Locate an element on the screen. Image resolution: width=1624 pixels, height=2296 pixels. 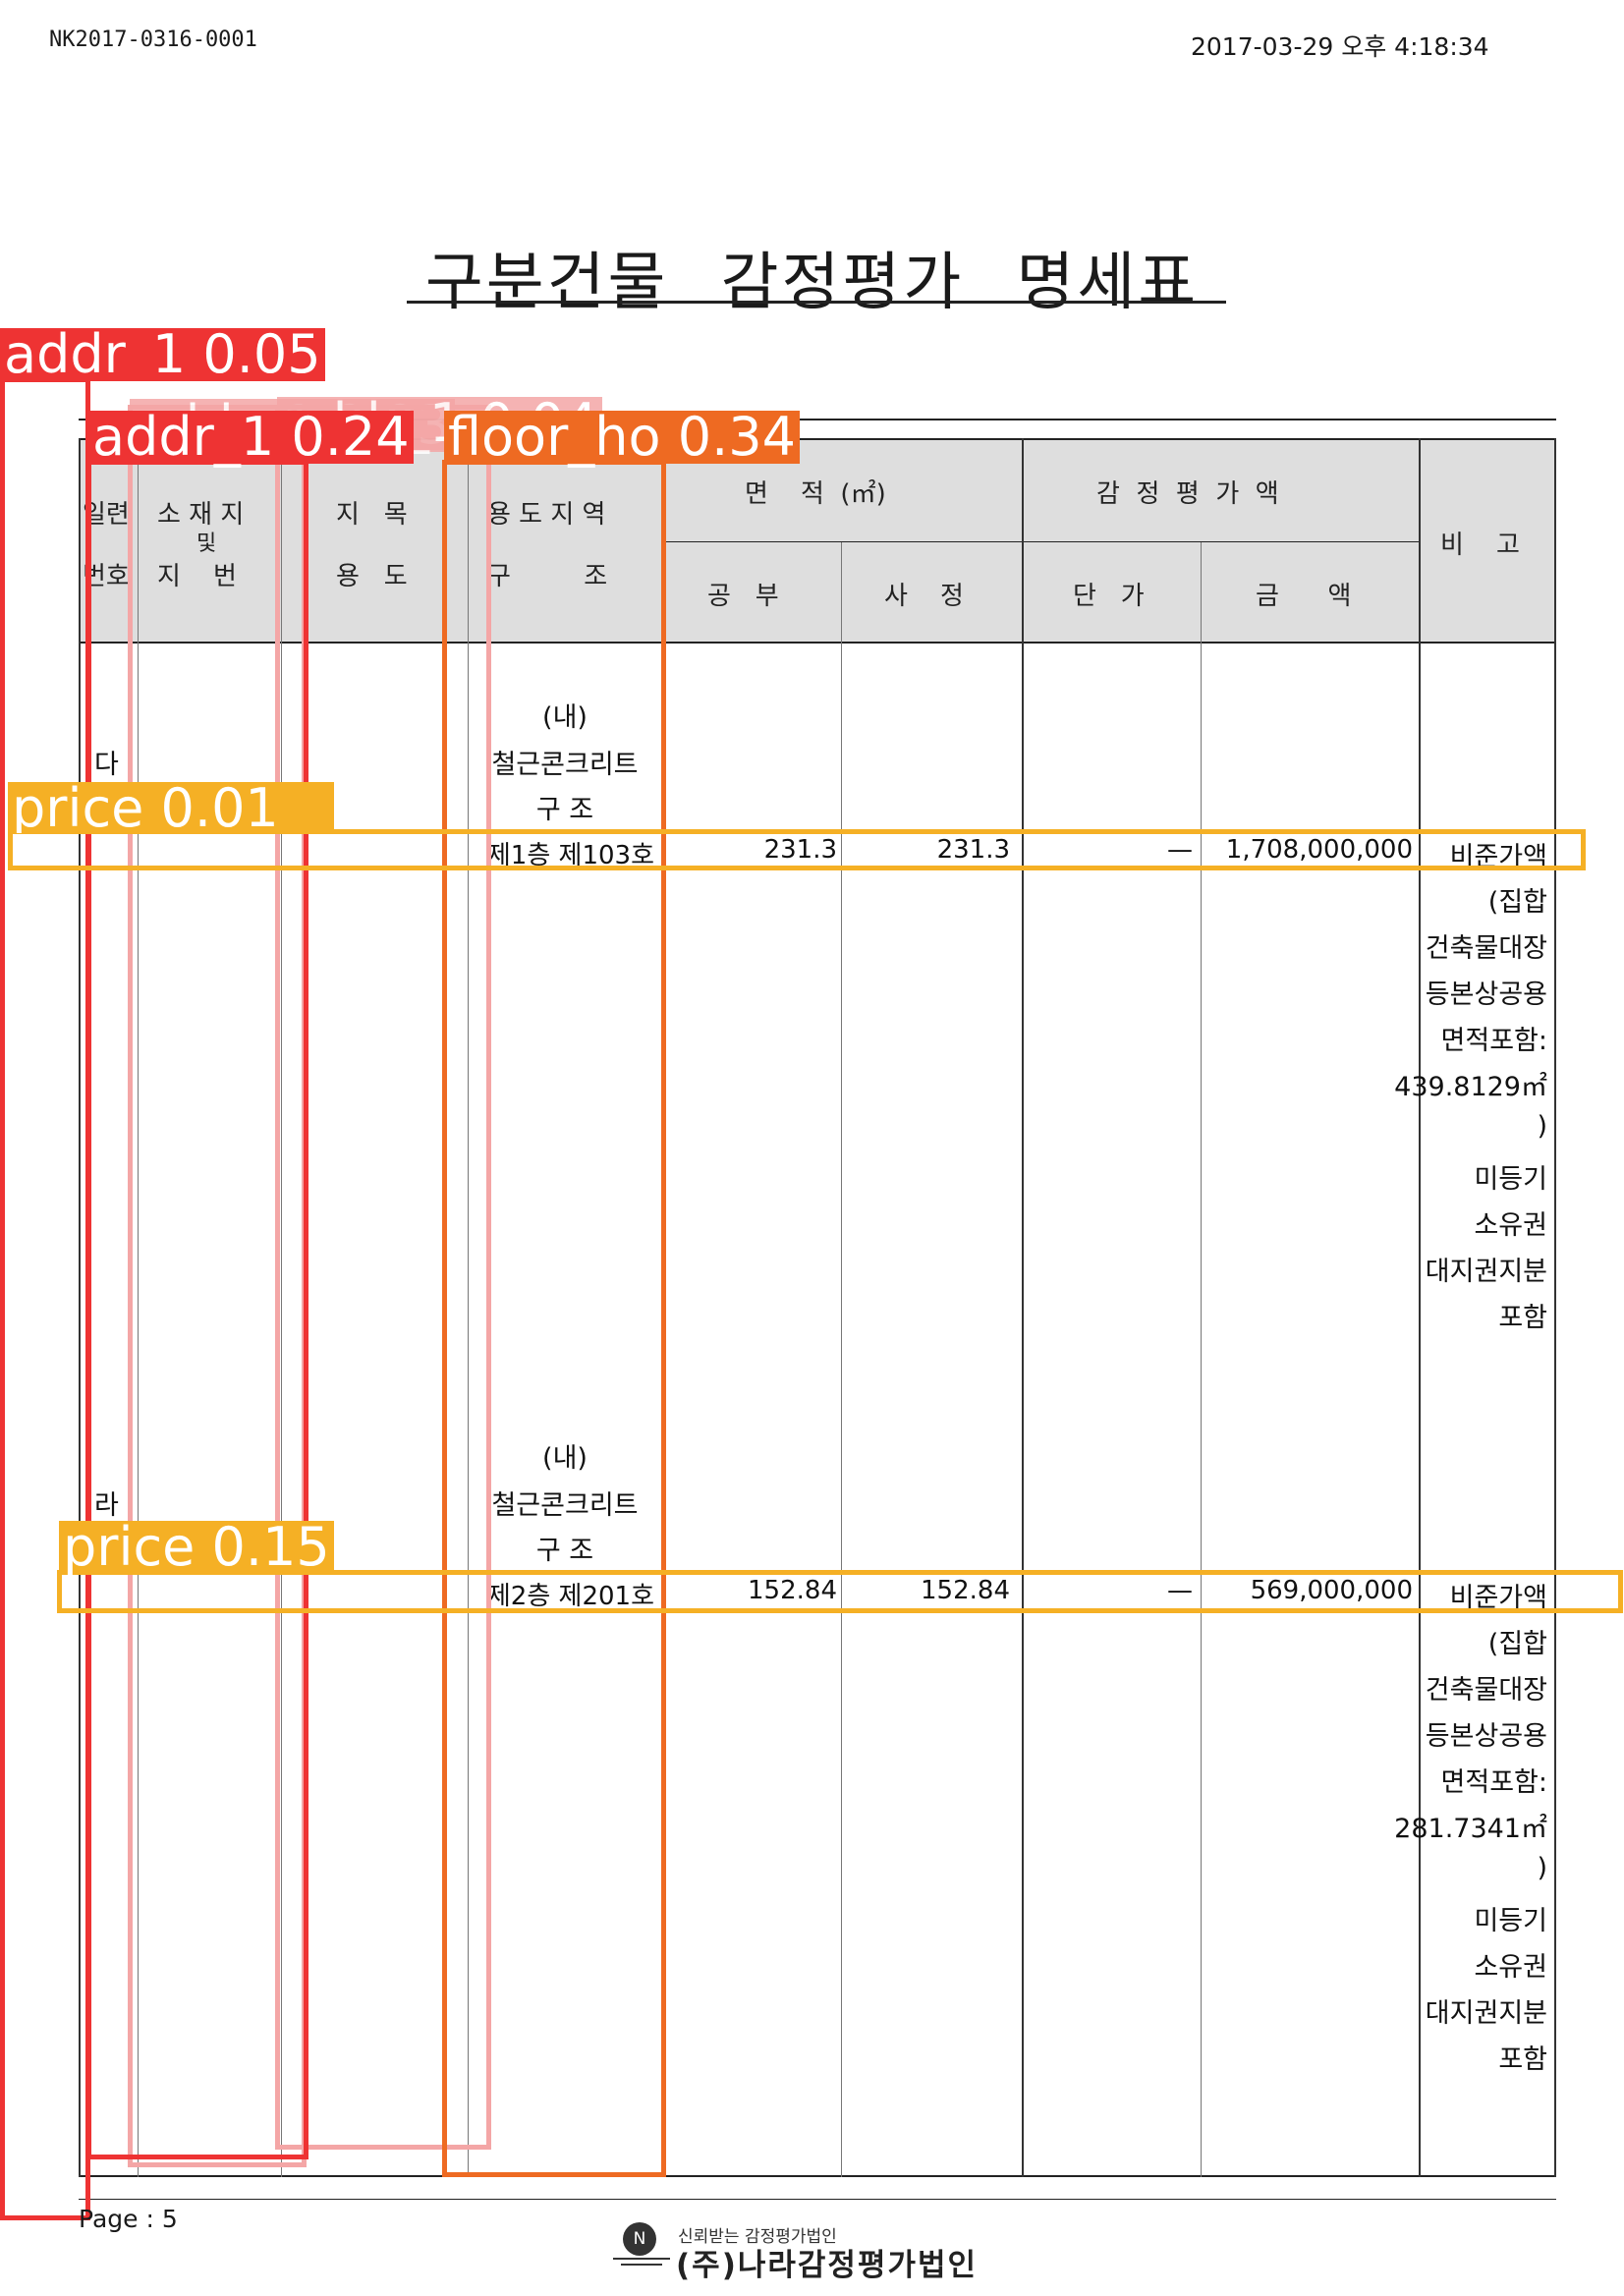
brand-name: (주)나라감정평가법인 is located at coordinates (827, 2265).